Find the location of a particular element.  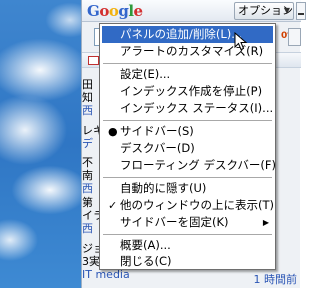

news-icon is located at coordinates (93, 60).